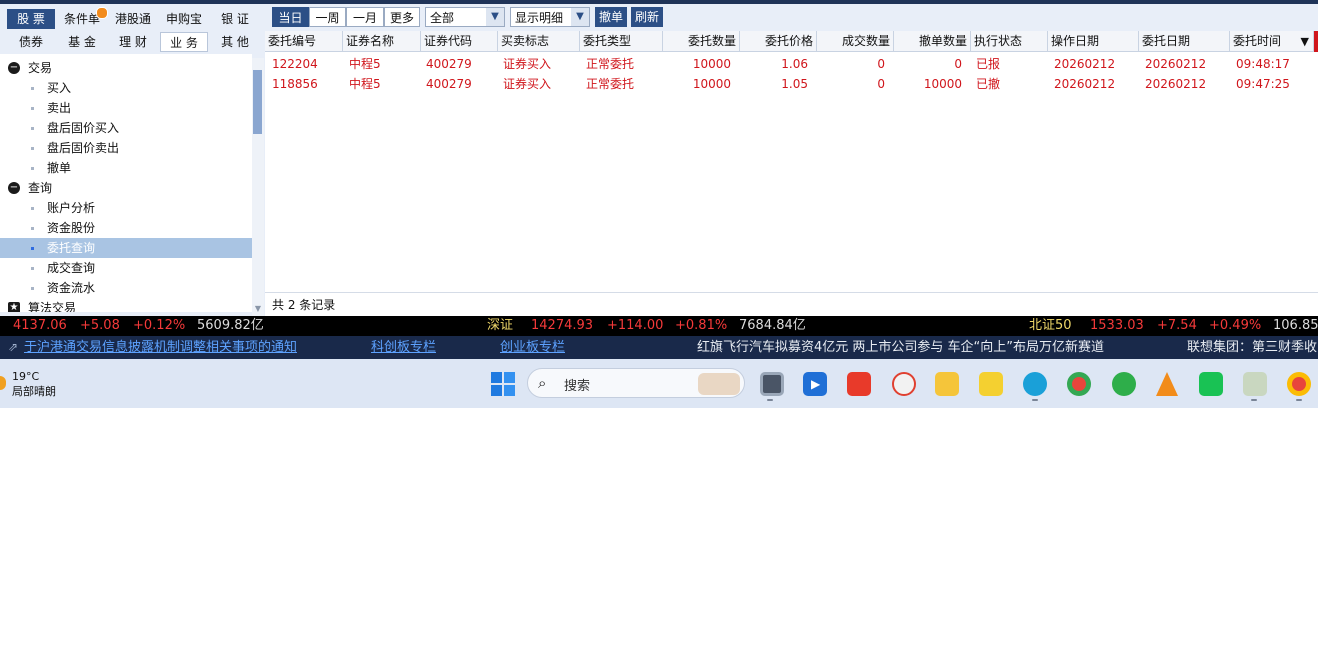 The width and height of the screenshot is (1318, 648). What do you see at coordinates (1167, 384) in the screenshot?
I see `vlc-icon` at bounding box center [1167, 384].